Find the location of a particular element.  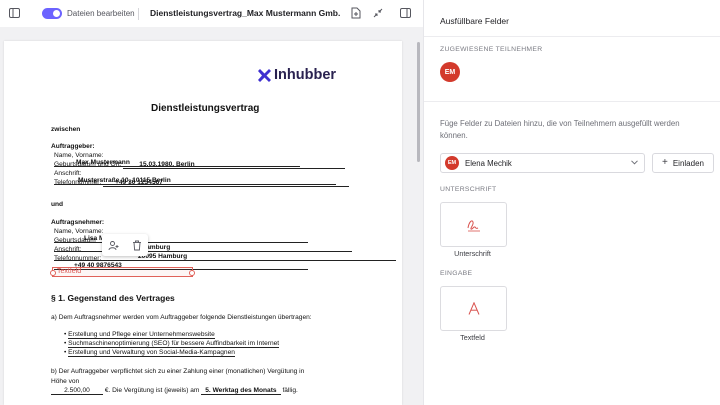

add-file-icon is located at coordinates (356, 13).